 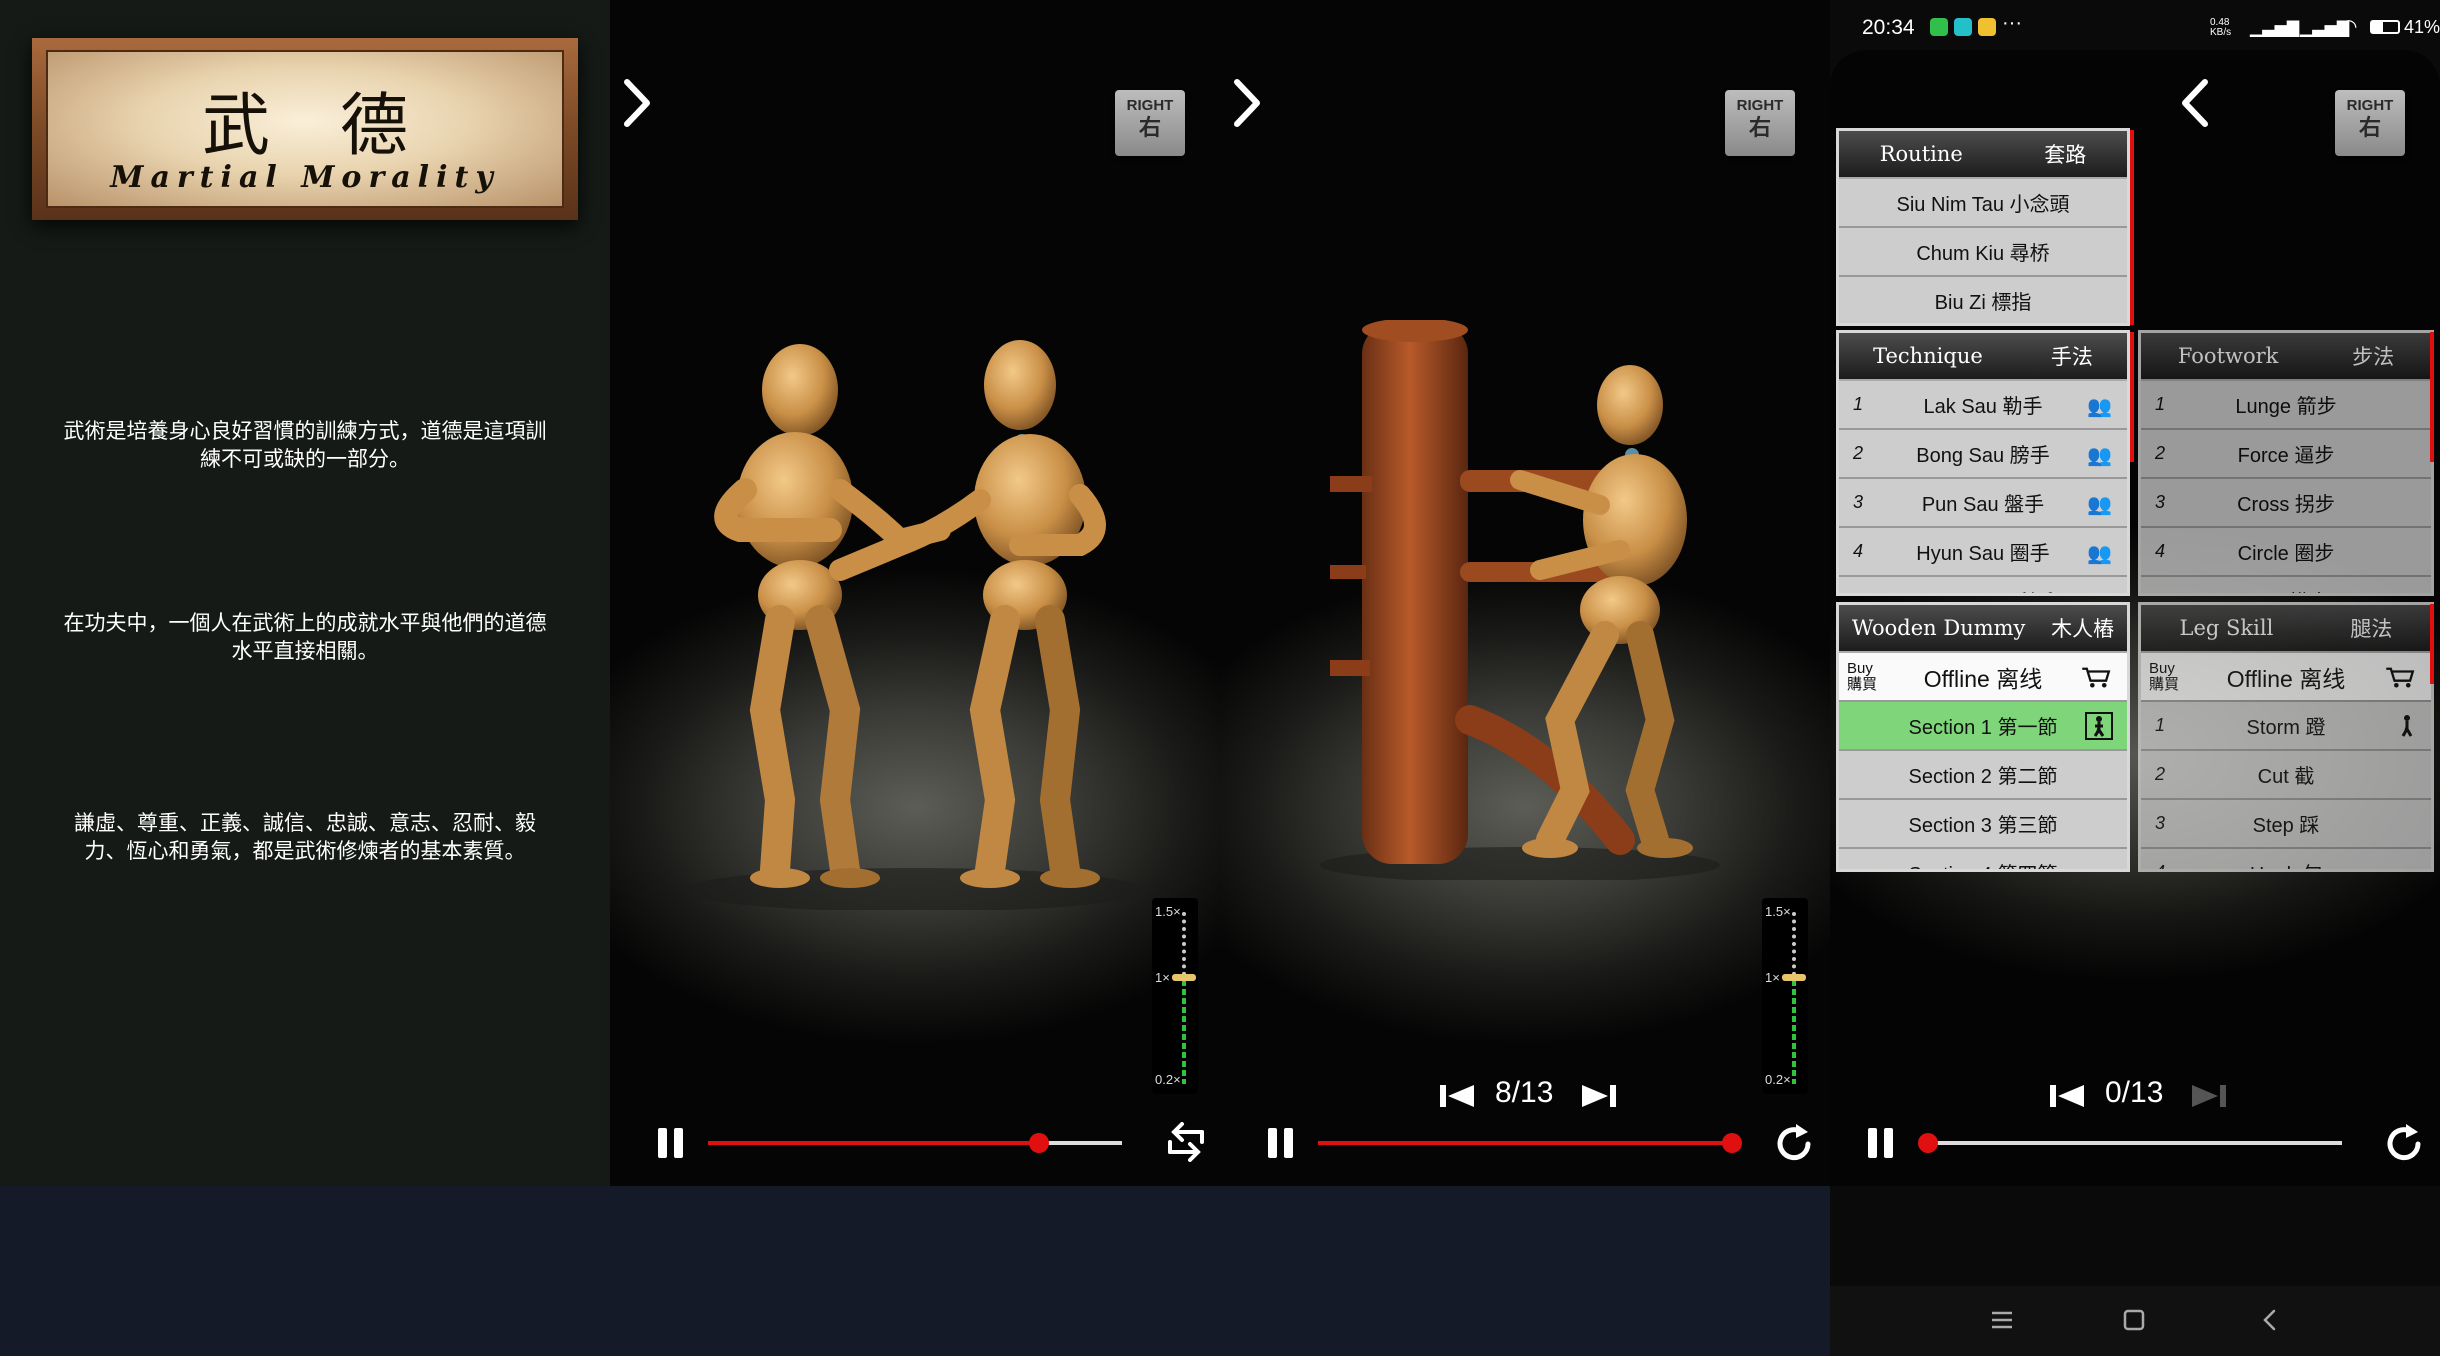 I want to click on wooden-dummy-header: Wooden Dummy 木人樁, so click(x=1983, y=629).